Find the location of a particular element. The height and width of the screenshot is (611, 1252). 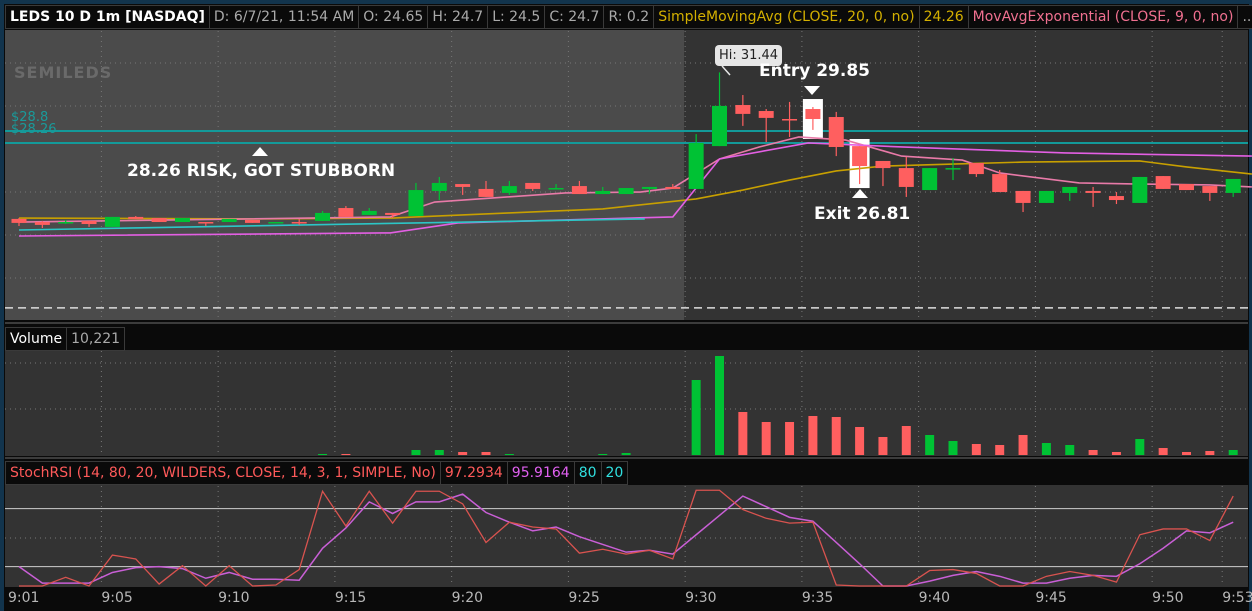

sma-study-label: SimpleMovingAvg (CLOSE, 20, 0, no) is located at coordinates (787, 17).